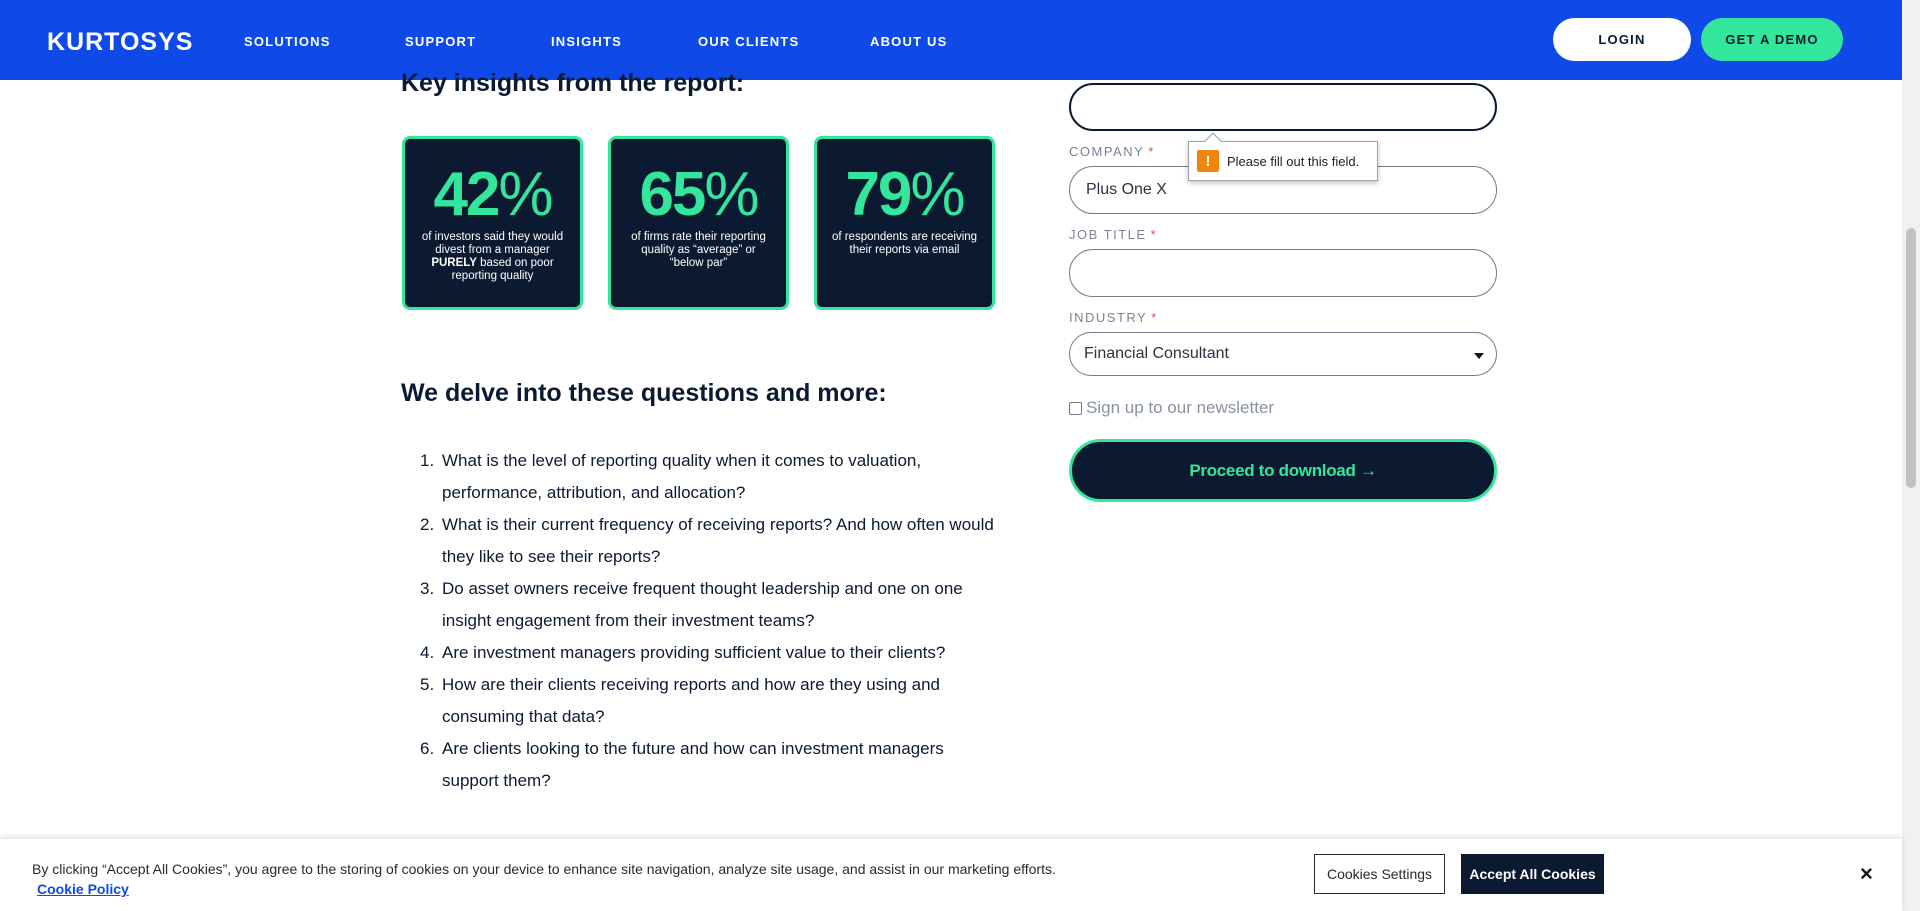  I want to click on newsletter-label: Sign up to our newsletter, so click(1180, 408).